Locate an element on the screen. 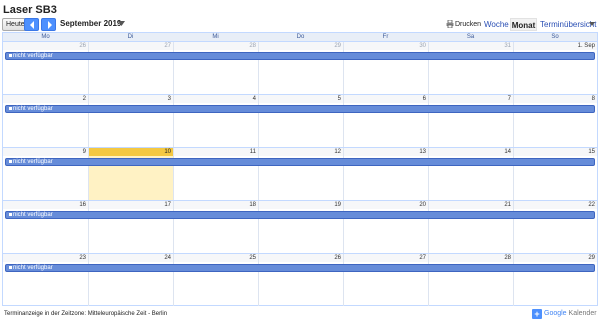 The height and width of the screenshot is (322, 600). period-label: September 2019 is located at coordinates (91, 23).